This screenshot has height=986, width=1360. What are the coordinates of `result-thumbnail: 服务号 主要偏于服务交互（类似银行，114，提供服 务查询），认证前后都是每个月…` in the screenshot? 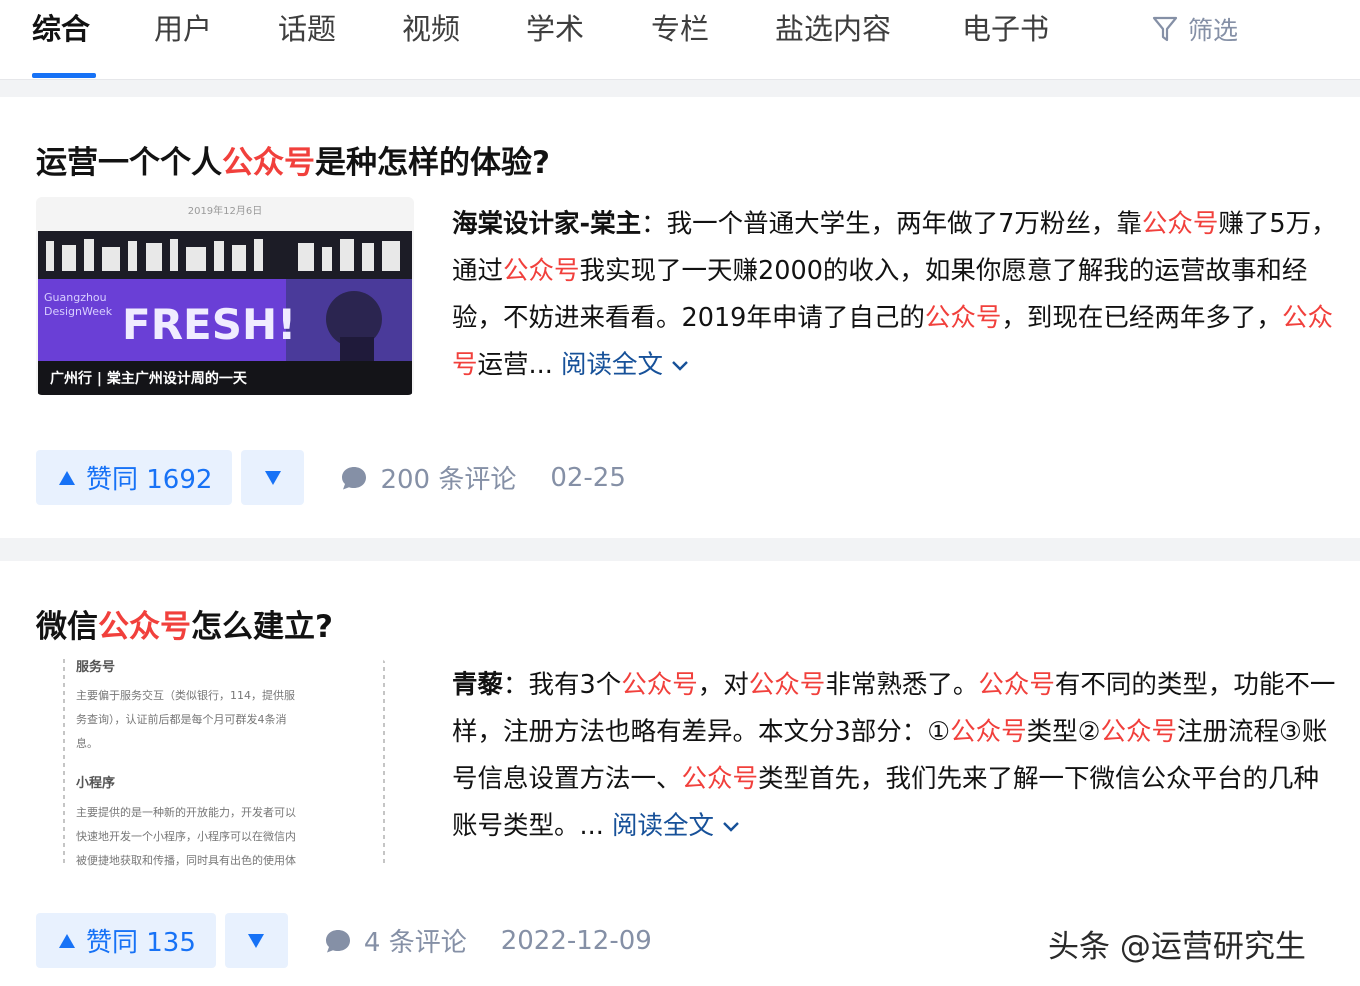 It's located at (211, 763).